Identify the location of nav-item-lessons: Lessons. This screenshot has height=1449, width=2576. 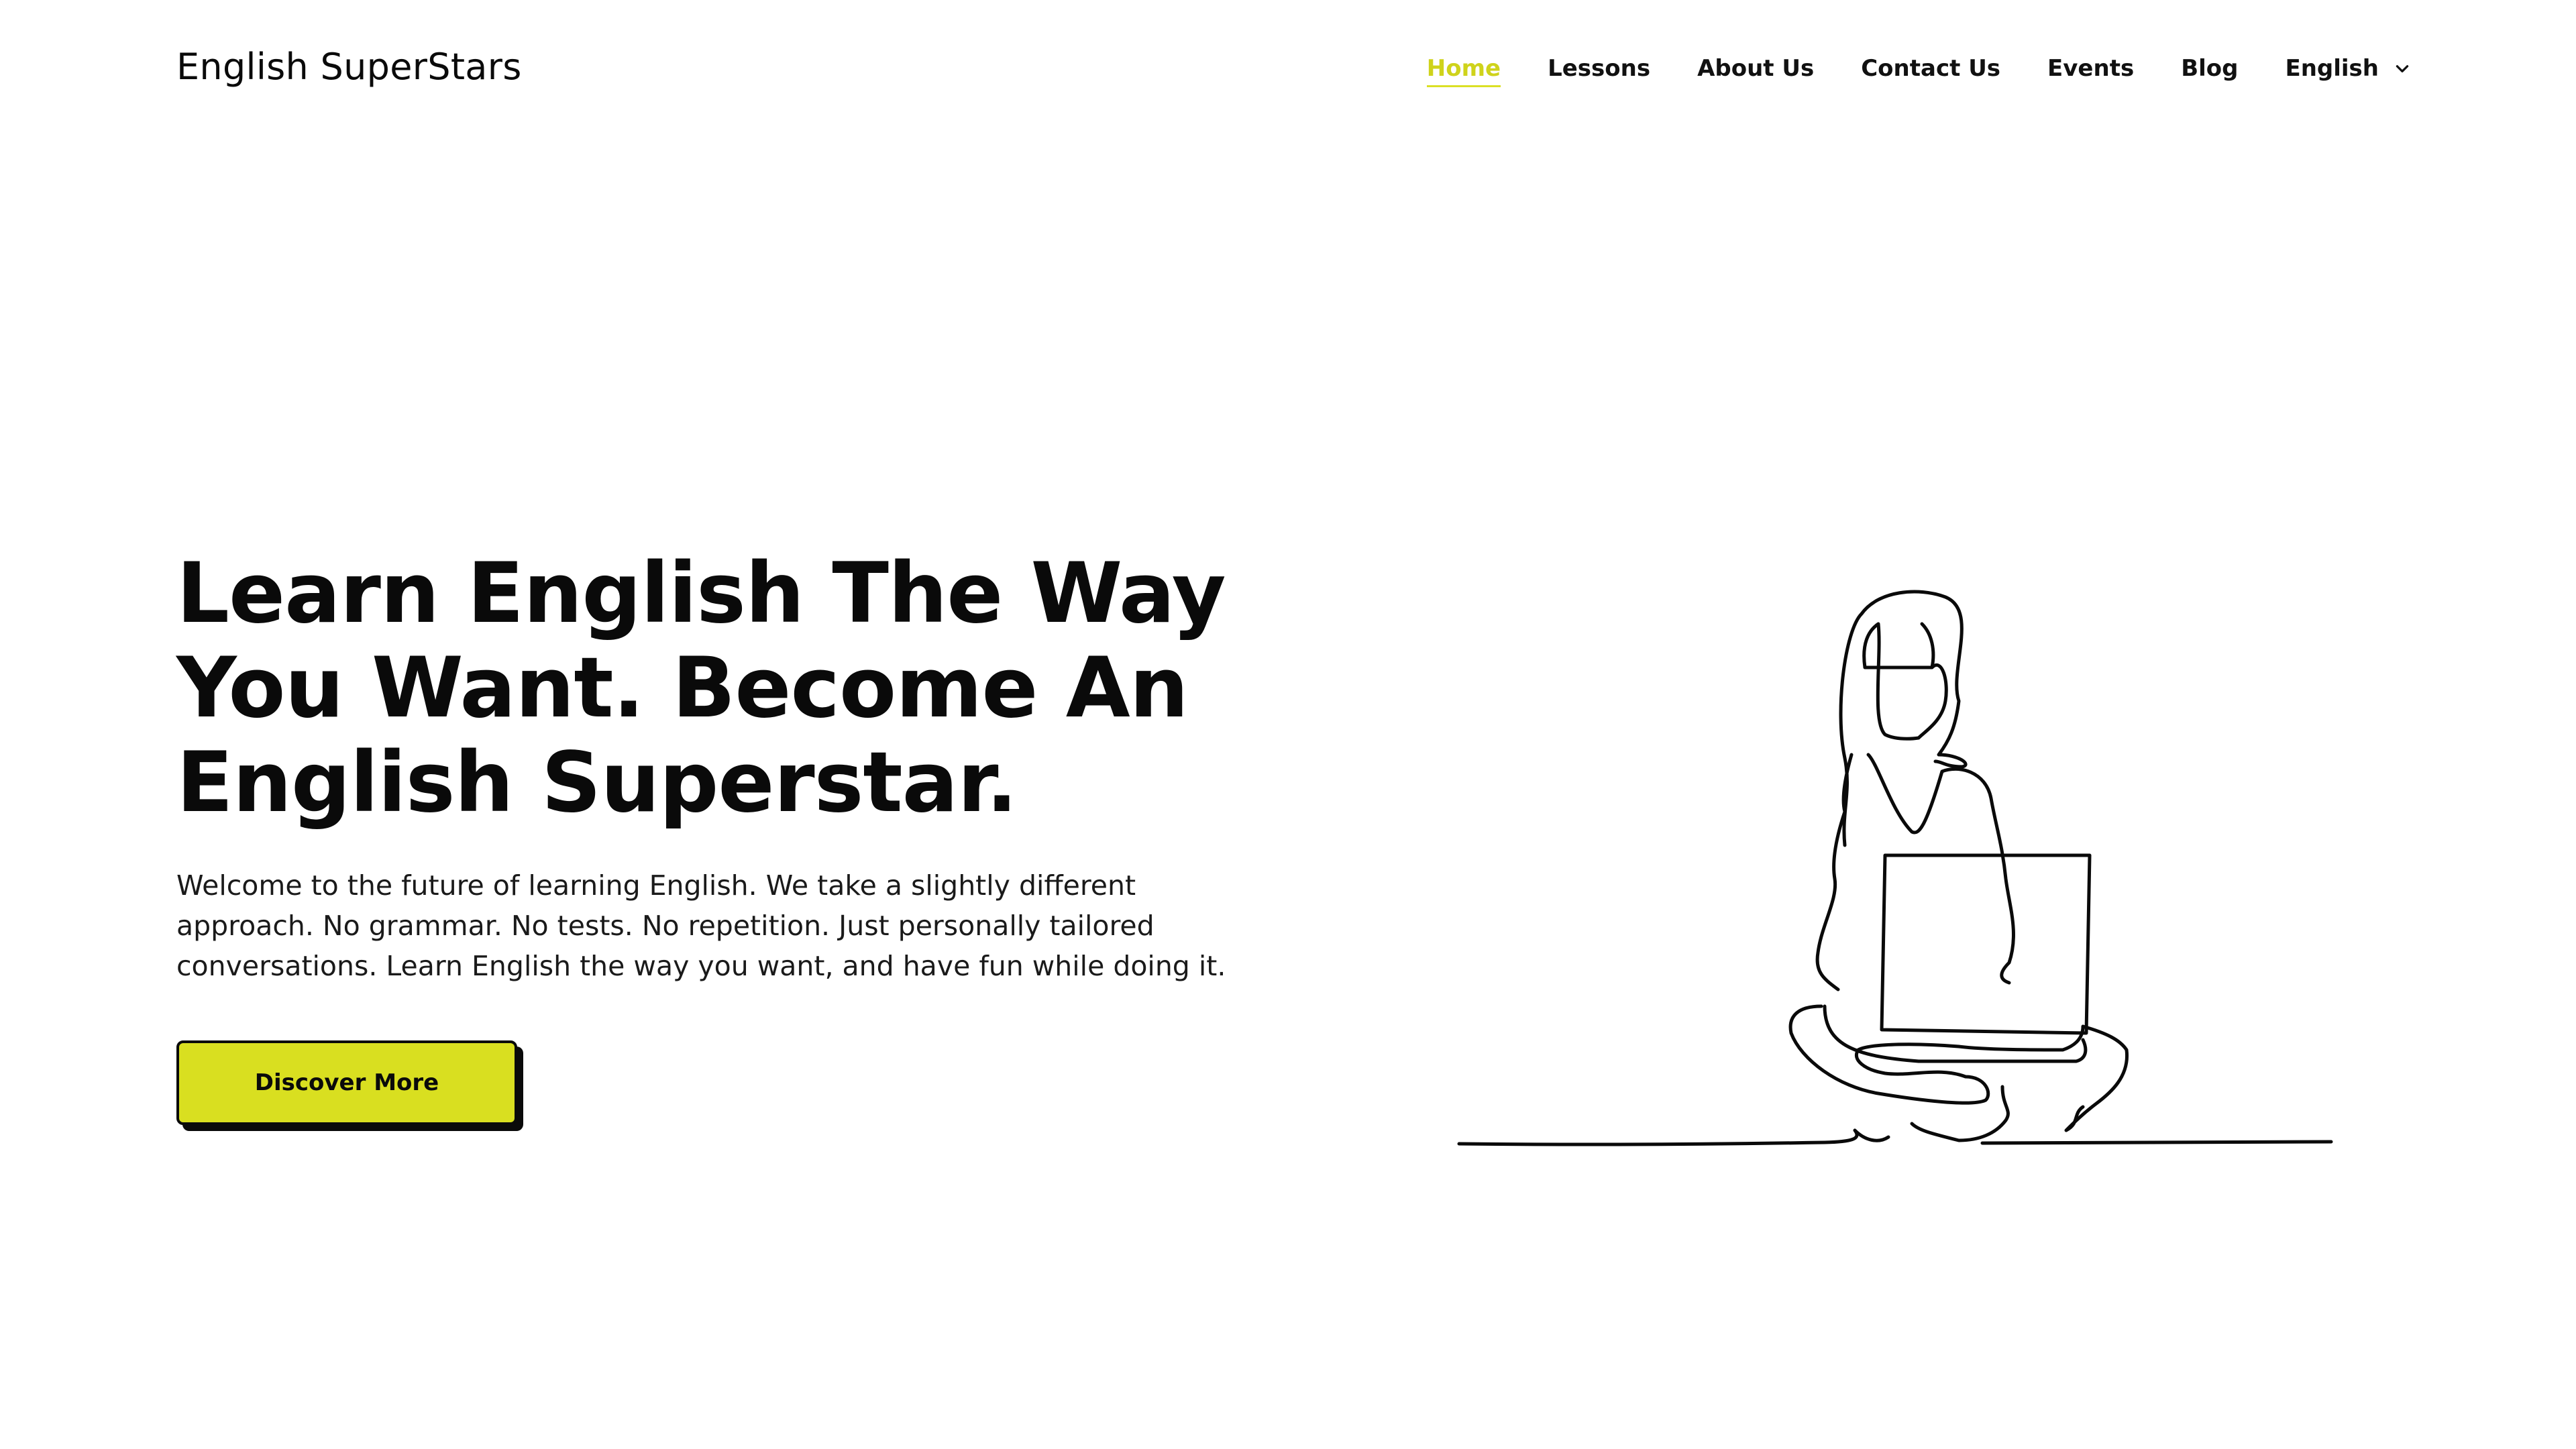
(1599, 68).